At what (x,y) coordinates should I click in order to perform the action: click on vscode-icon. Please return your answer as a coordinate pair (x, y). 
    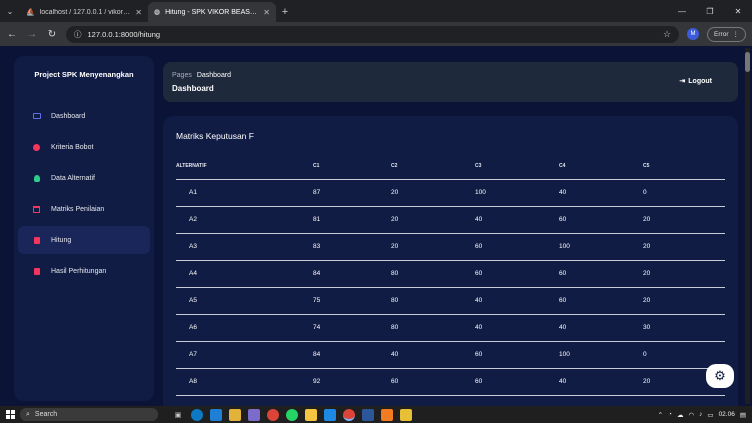
    Looking at the image, I should click on (330, 414).